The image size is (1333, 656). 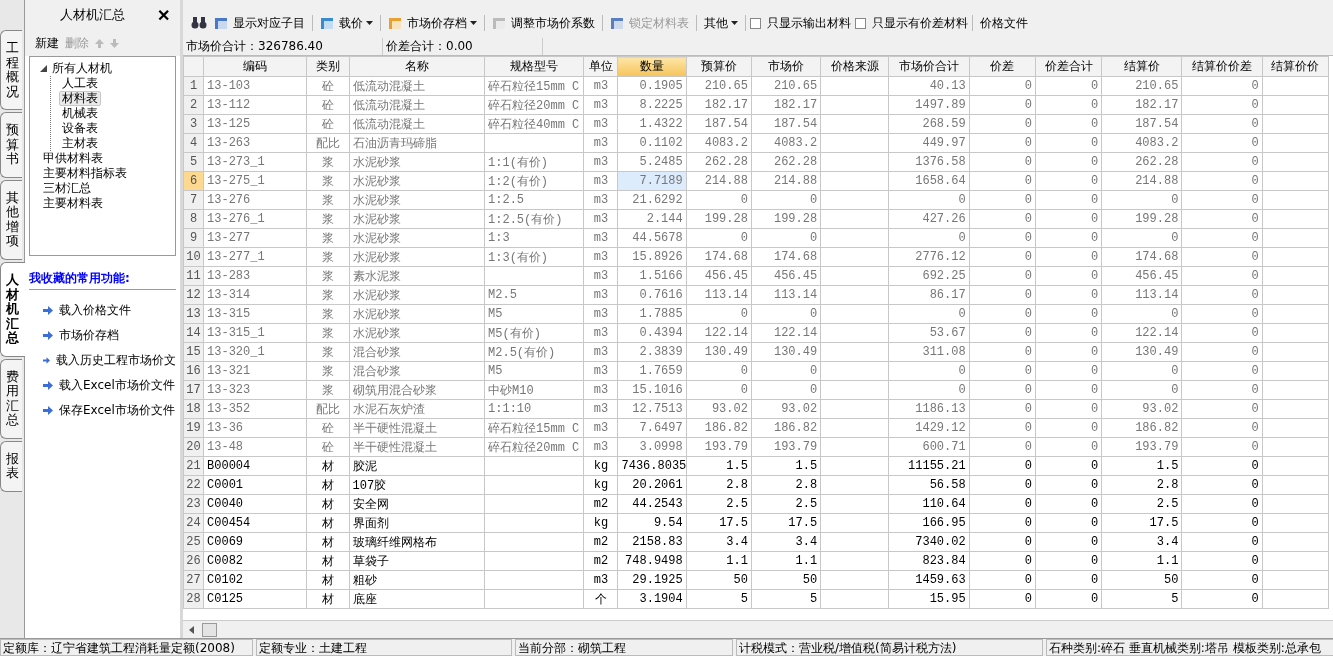 I want to click on row-number: 20, so click(x=193, y=447).